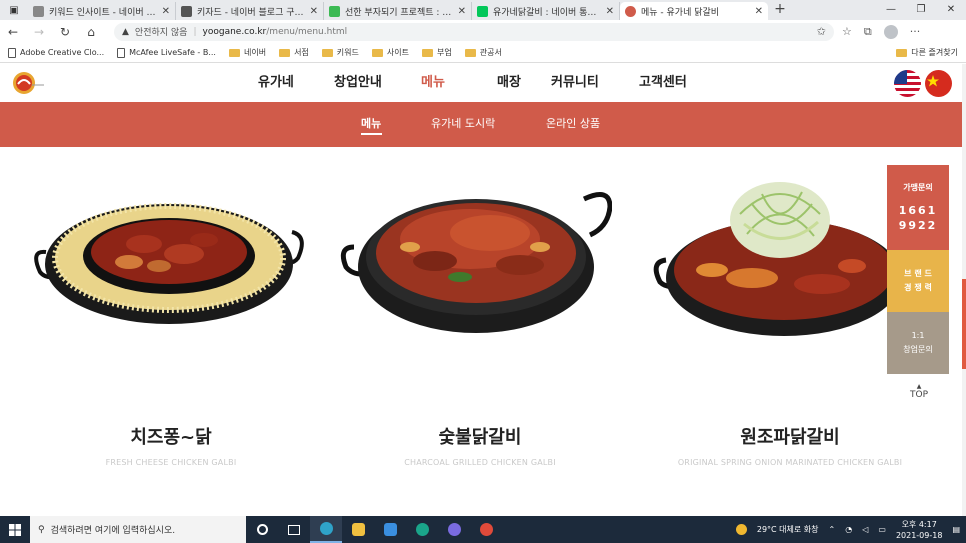 This screenshot has width=966, height=543. Describe the element at coordinates (882, 529) in the screenshot. I see `battery-icon: ▭` at that location.